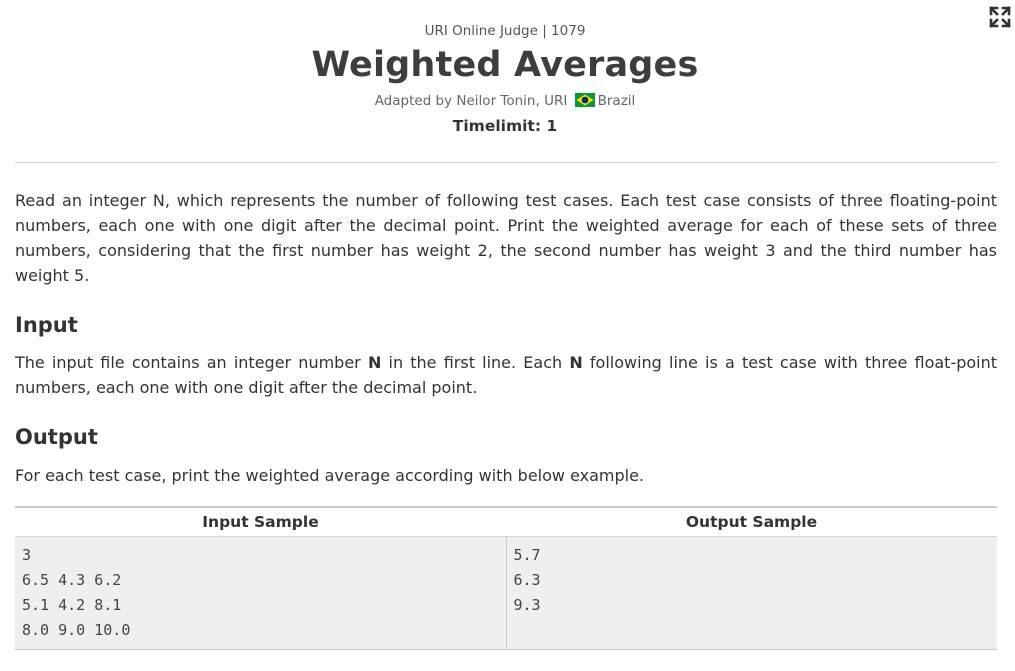 The width and height of the screenshot is (1015, 671). What do you see at coordinates (72, 605) in the screenshot?
I see `input-sample-line: 5.1 4.2 8.1` at bounding box center [72, 605].